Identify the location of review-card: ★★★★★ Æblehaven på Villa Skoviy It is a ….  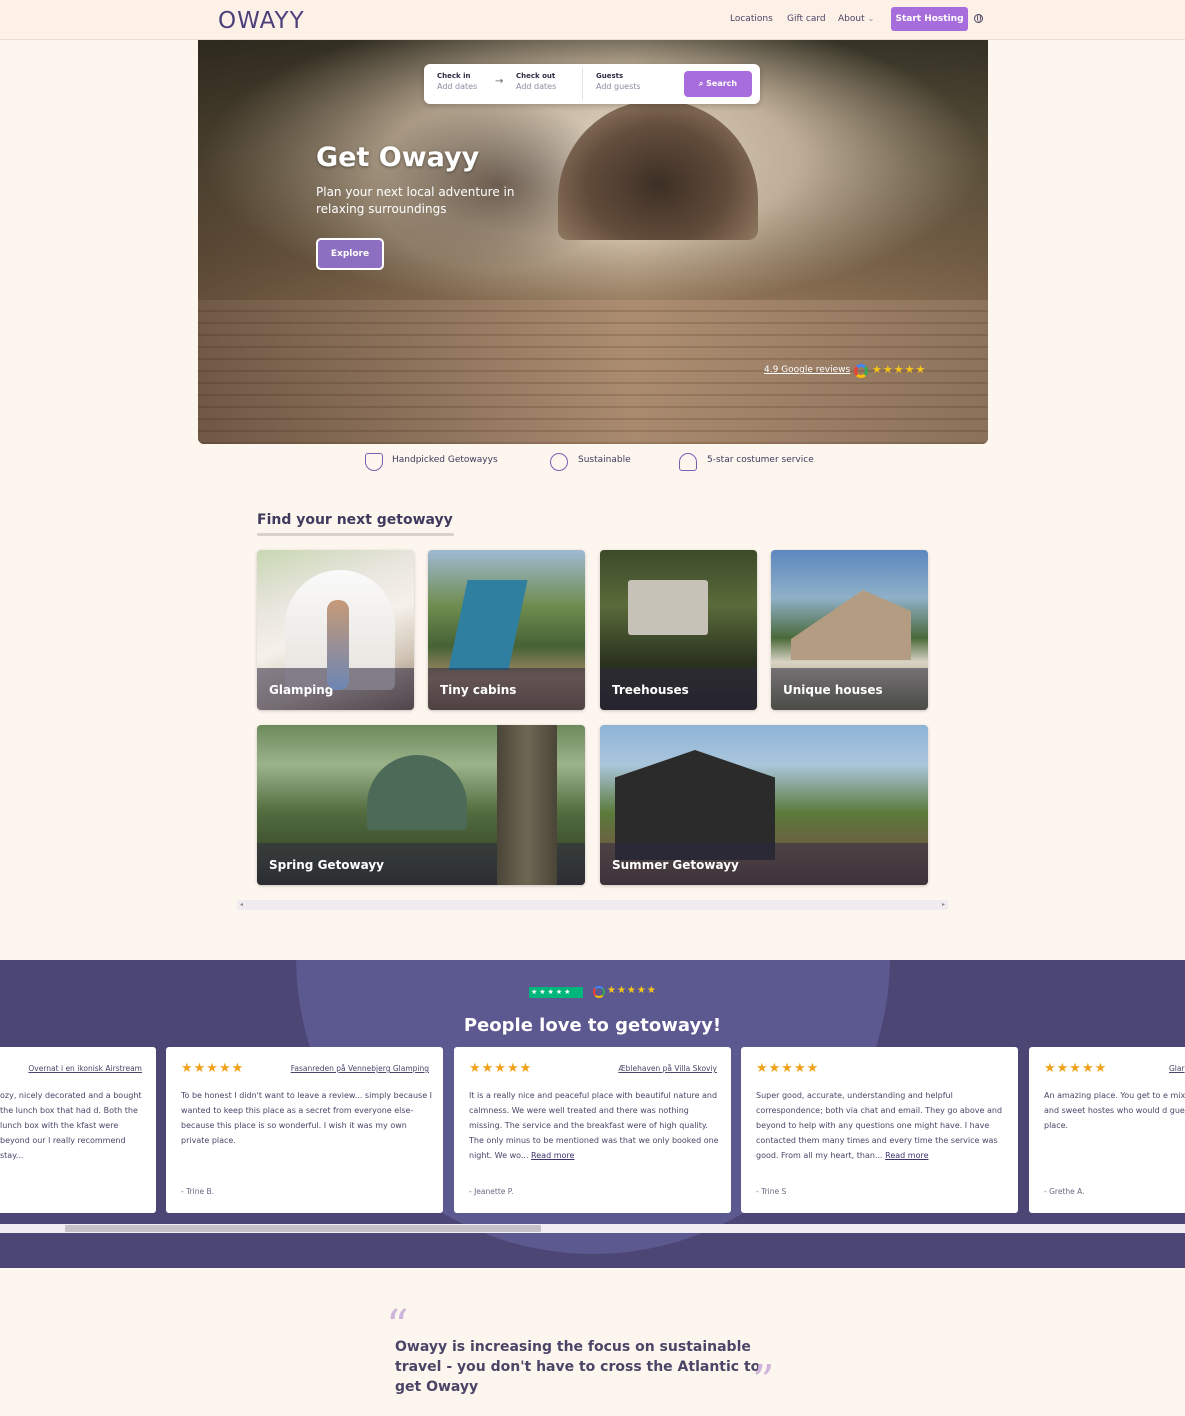
(592, 1130).